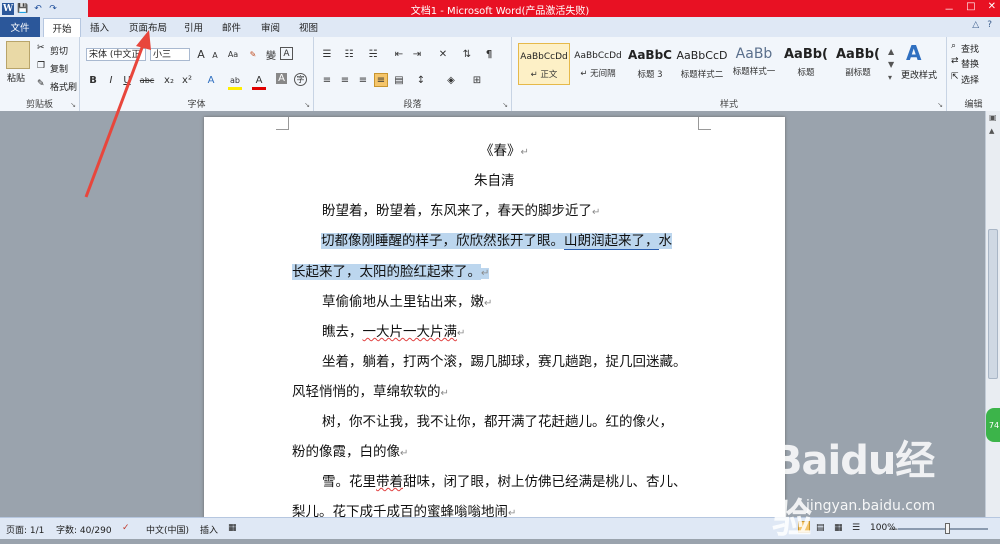 This screenshot has width=1000, height=544. What do you see at coordinates (41, 66) in the screenshot?
I see `copy-icon: ❐` at bounding box center [41, 66].